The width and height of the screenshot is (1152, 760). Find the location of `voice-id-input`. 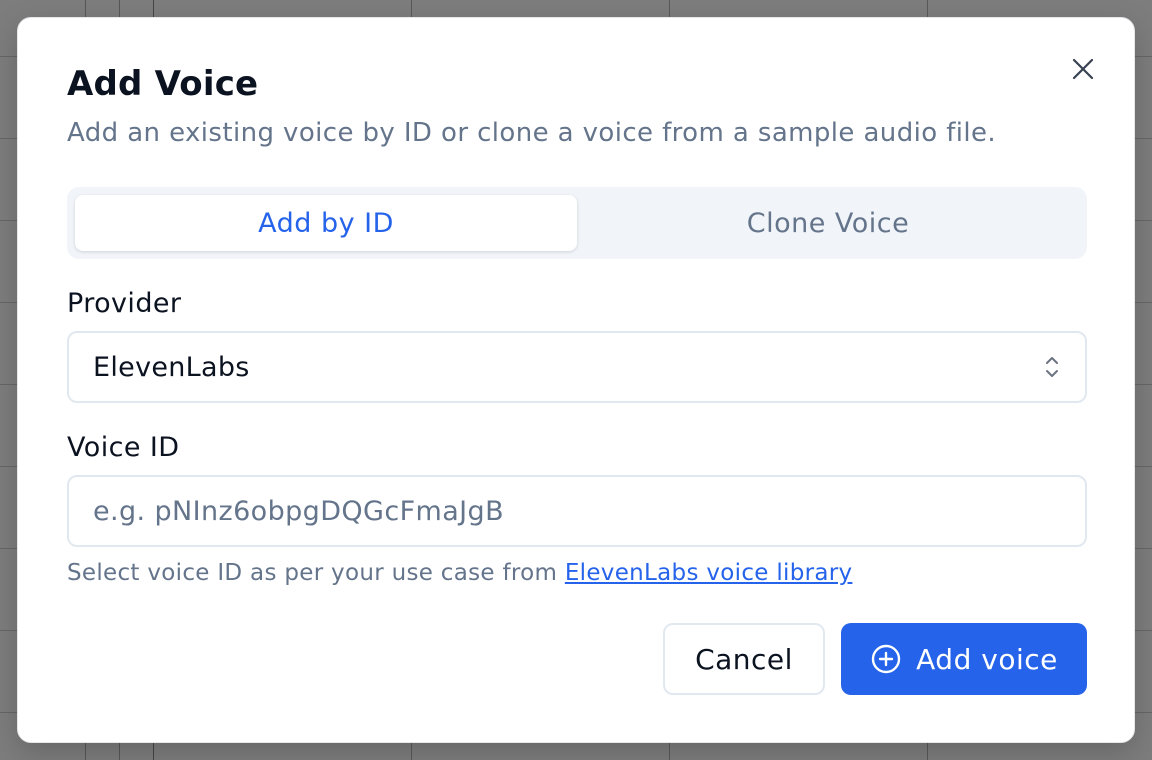

voice-id-input is located at coordinates (577, 511).